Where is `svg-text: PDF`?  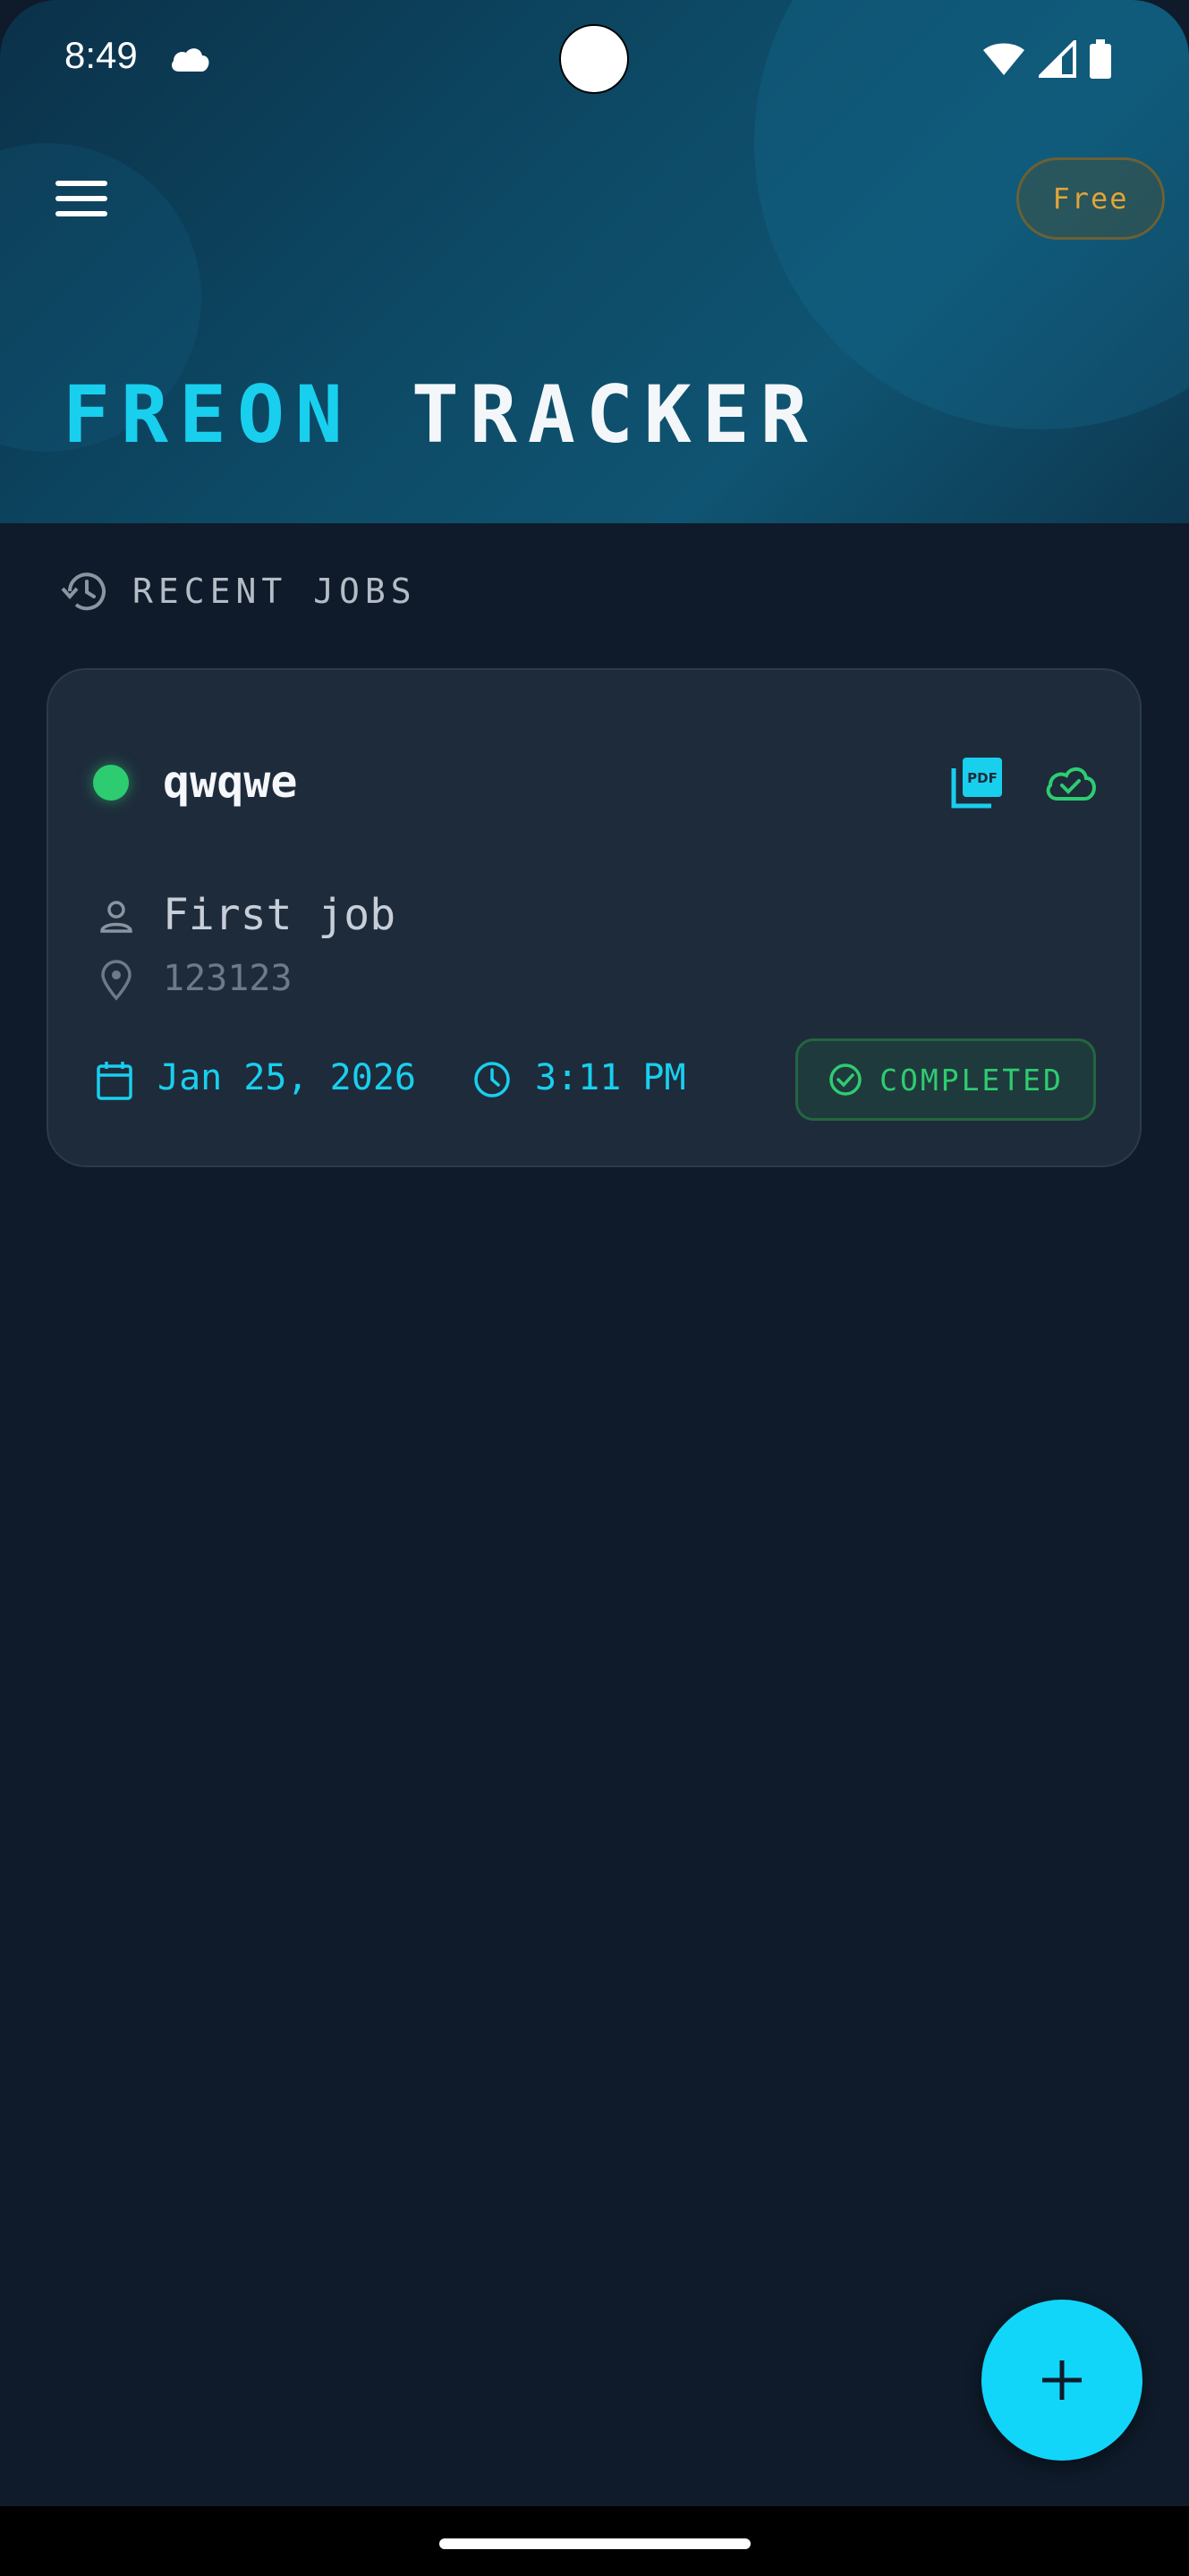
svg-text: PDF is located at coordinates (982, 778).